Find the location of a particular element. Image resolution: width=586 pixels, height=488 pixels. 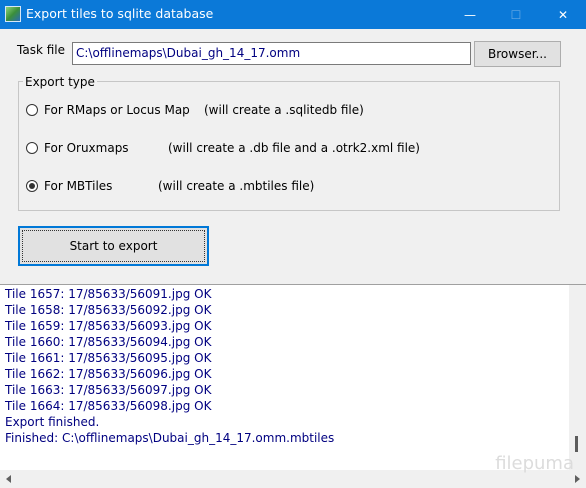

task-file-input: C:\offlinemaps\Dubai_gh_14_17.omm is located at coordinates (271, 53).